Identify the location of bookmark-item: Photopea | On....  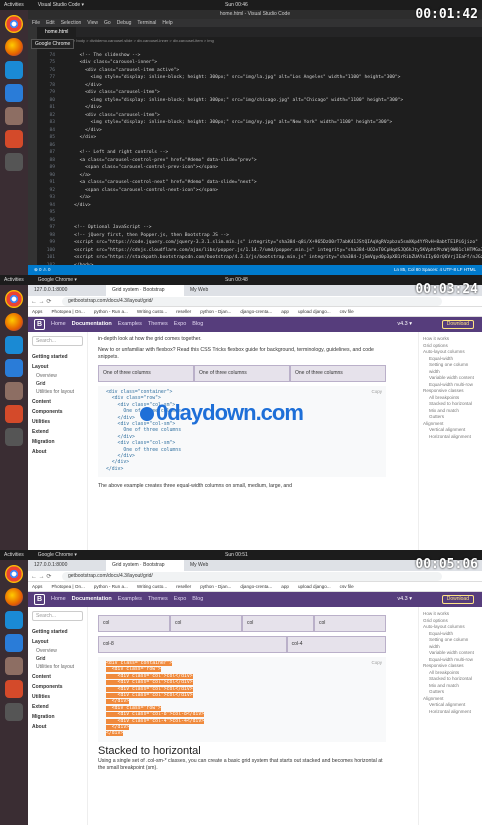
(67, 311).